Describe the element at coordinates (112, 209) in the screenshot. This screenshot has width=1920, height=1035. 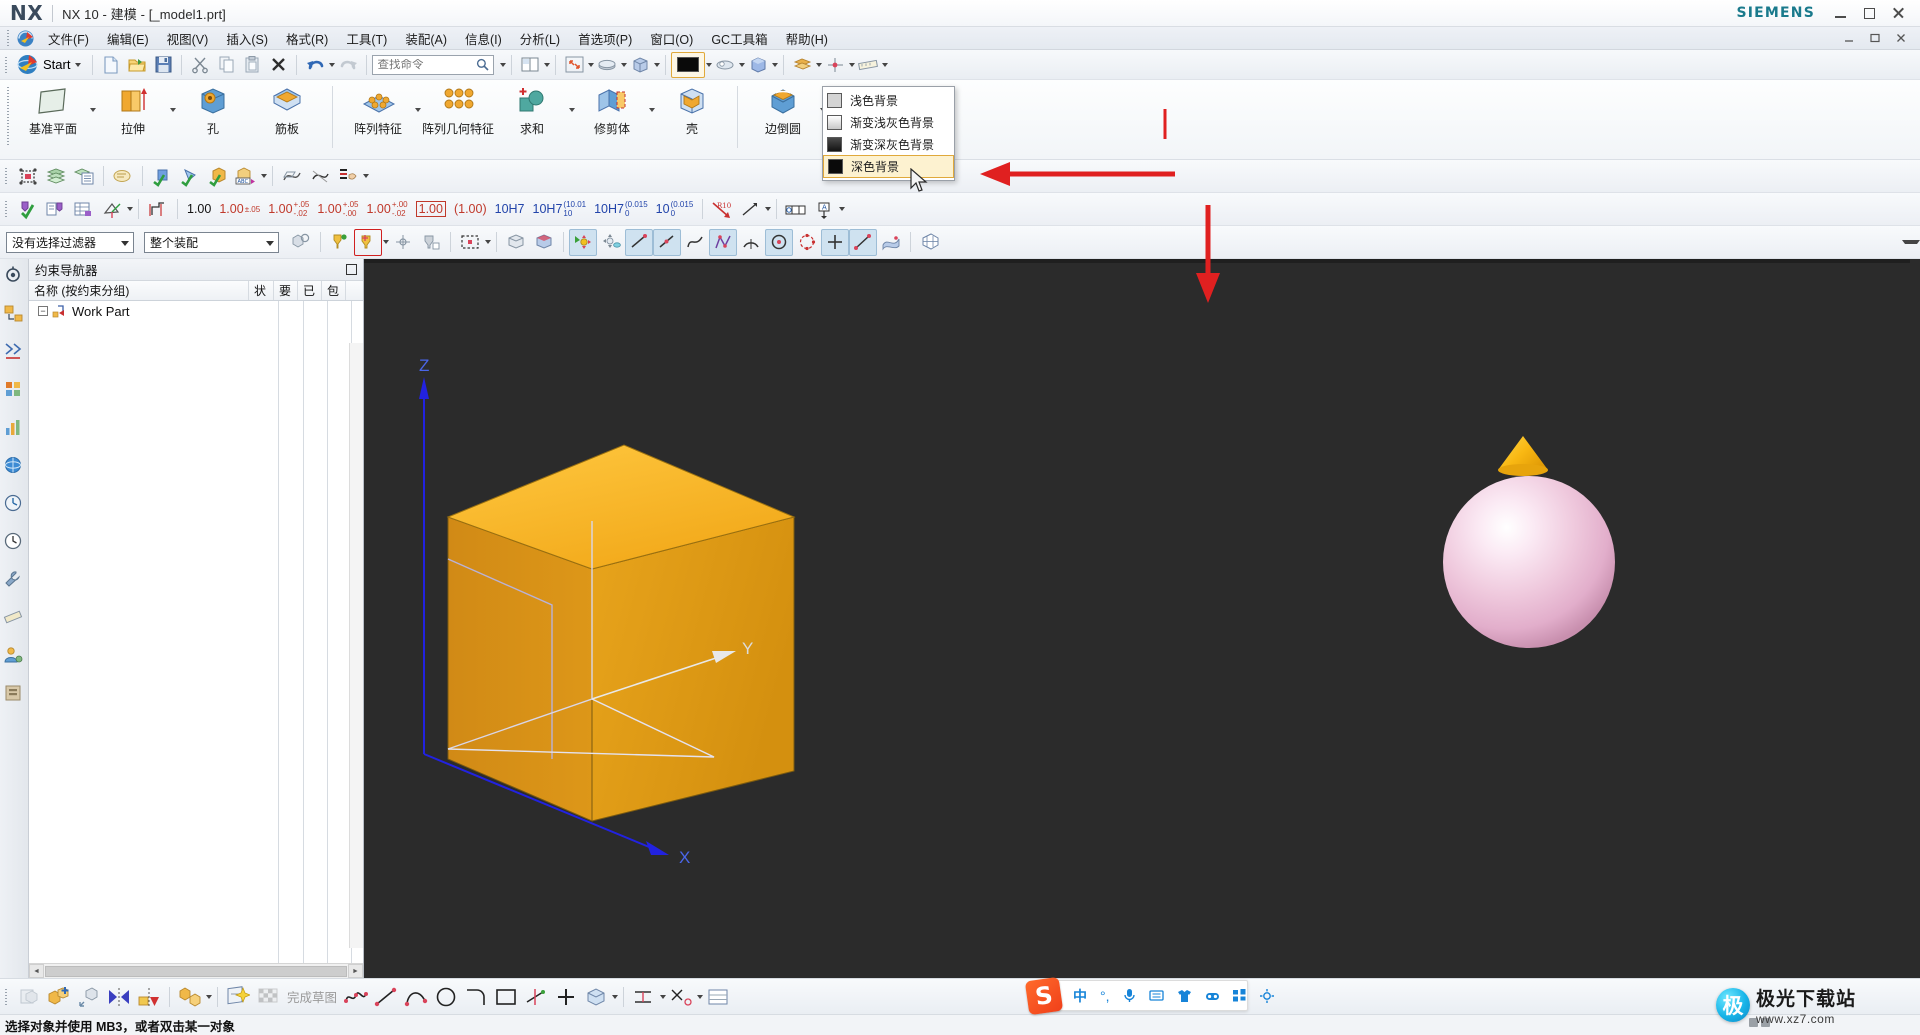
I see `pmi-orient-button` at that location.